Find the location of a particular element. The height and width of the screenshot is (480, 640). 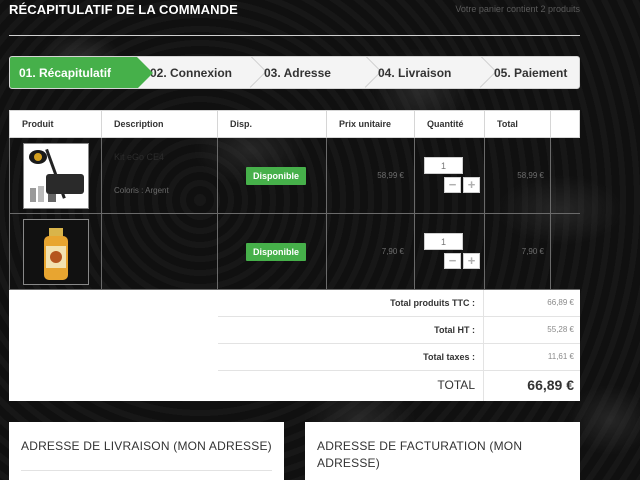

unit-price-cell: 58,99 € is located at coordinates (371, 175).